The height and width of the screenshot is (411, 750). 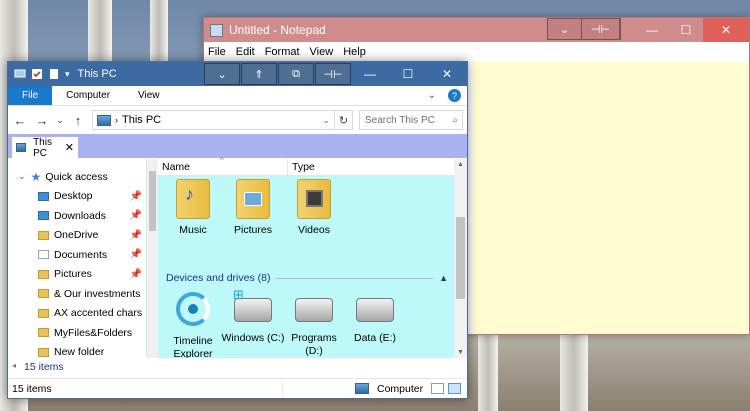 I want to click on scroll-down-icon: ▼, so click(x=460, y=352).